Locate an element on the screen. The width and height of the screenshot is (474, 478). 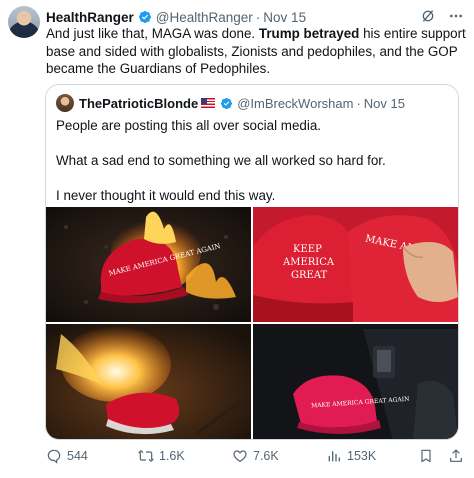
reply-icon is located at coordinates (54, 456).